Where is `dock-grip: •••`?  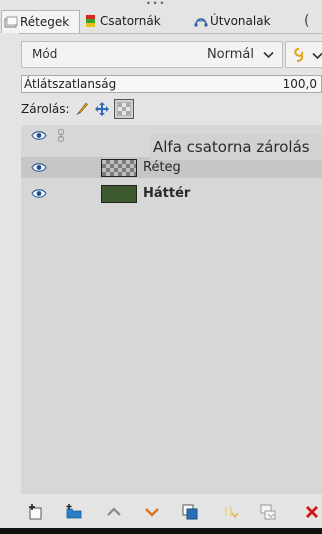
dock-grip: ••• is located at coordinates (161, 4).